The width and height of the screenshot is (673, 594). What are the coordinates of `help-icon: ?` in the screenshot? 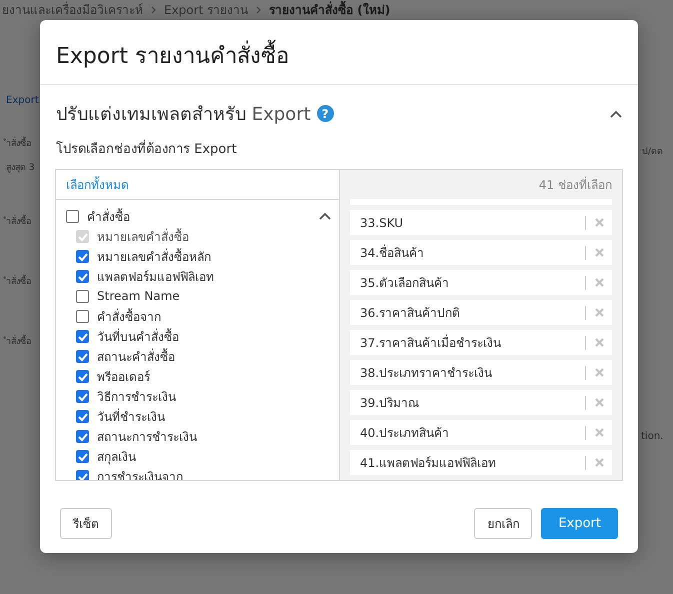 It's located at (325, 113).